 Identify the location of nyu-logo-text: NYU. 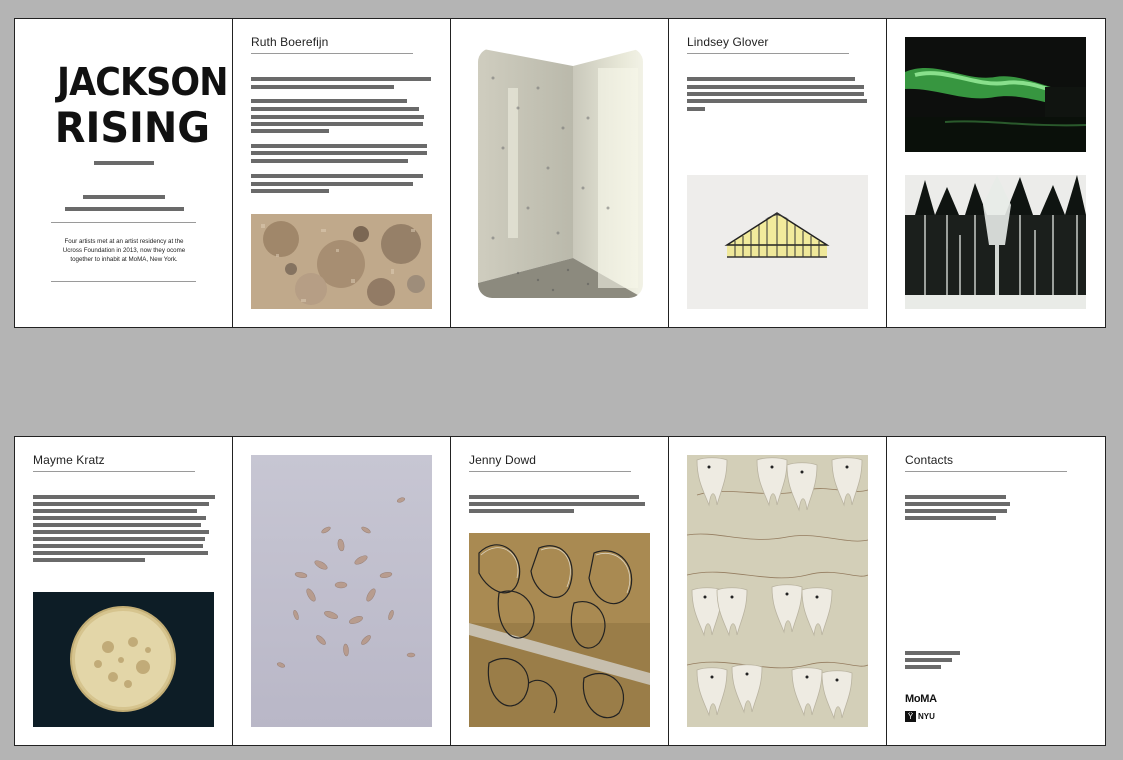
(926, 716).